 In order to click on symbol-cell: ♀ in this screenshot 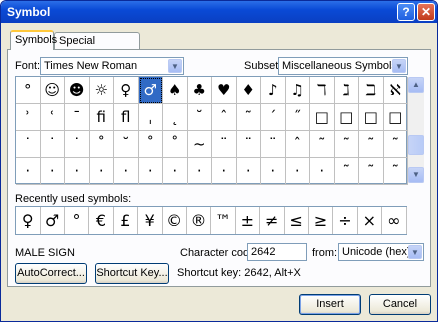, I will do `click(126, 90)`.